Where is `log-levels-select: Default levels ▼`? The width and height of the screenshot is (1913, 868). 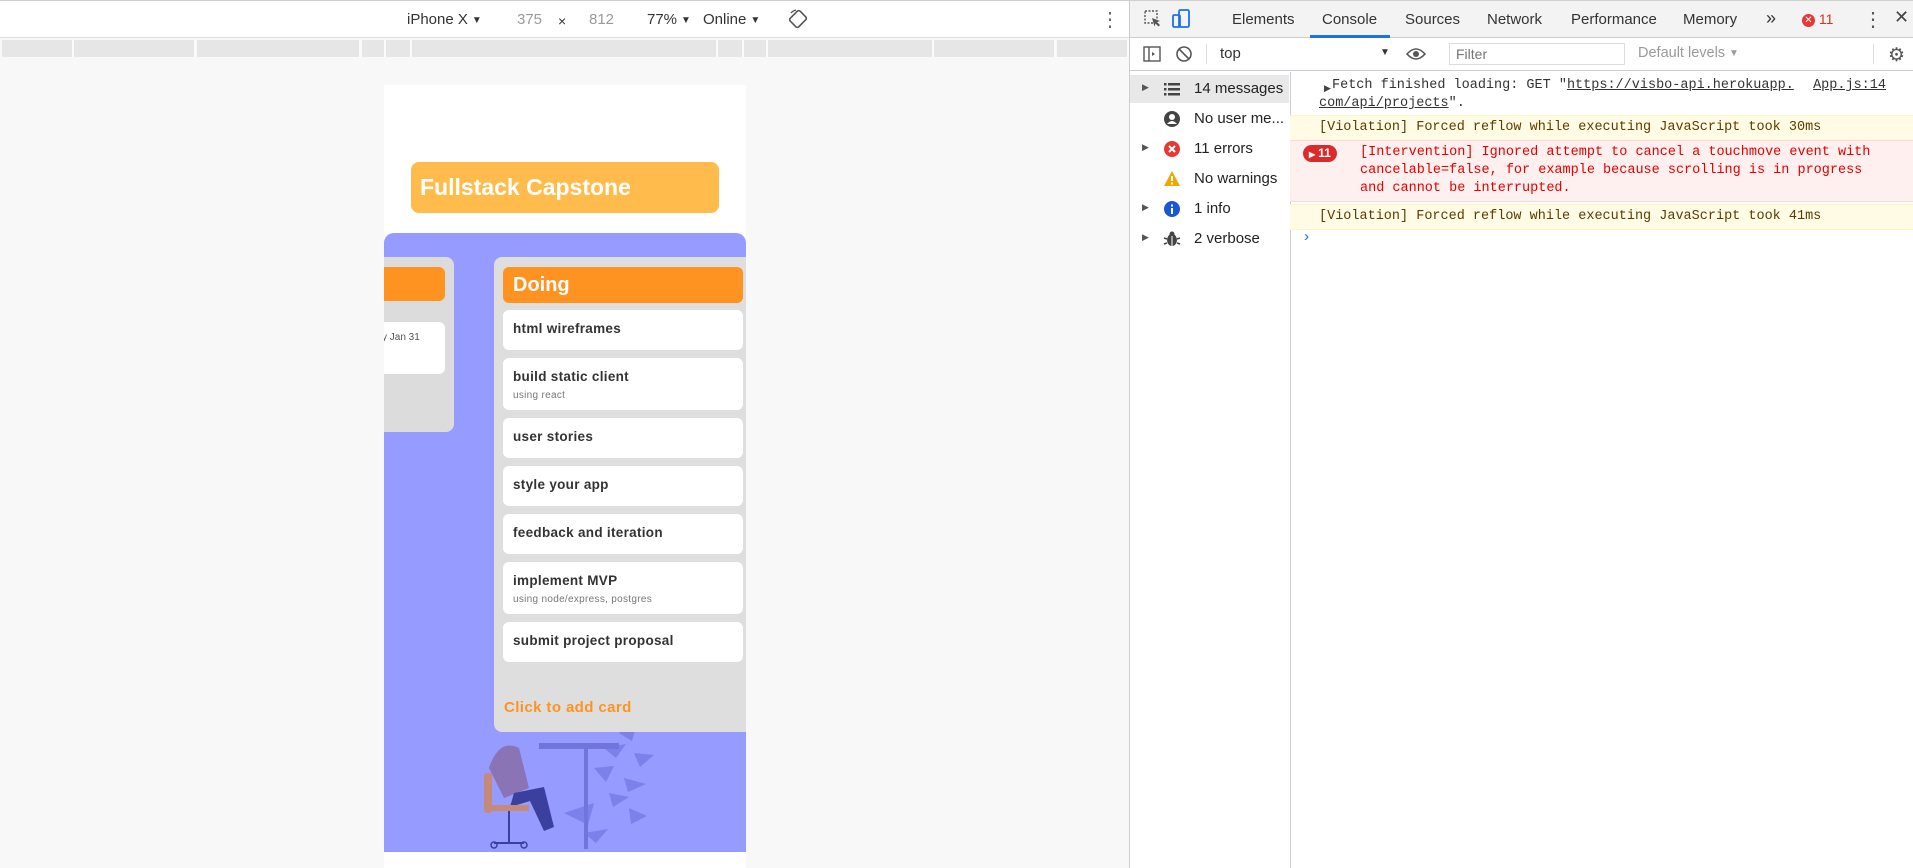
log-levels-select: Default levels ▼ is located at coordinates (1688, 53).